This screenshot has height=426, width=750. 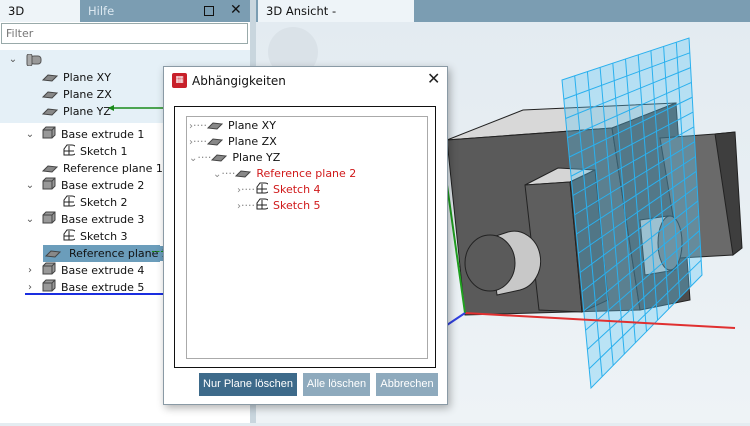 What do you see at coordinates (103, 270) in the screenshot?
I see `tree-item-label: Base extrude 4` at bounding box center [103, 270].